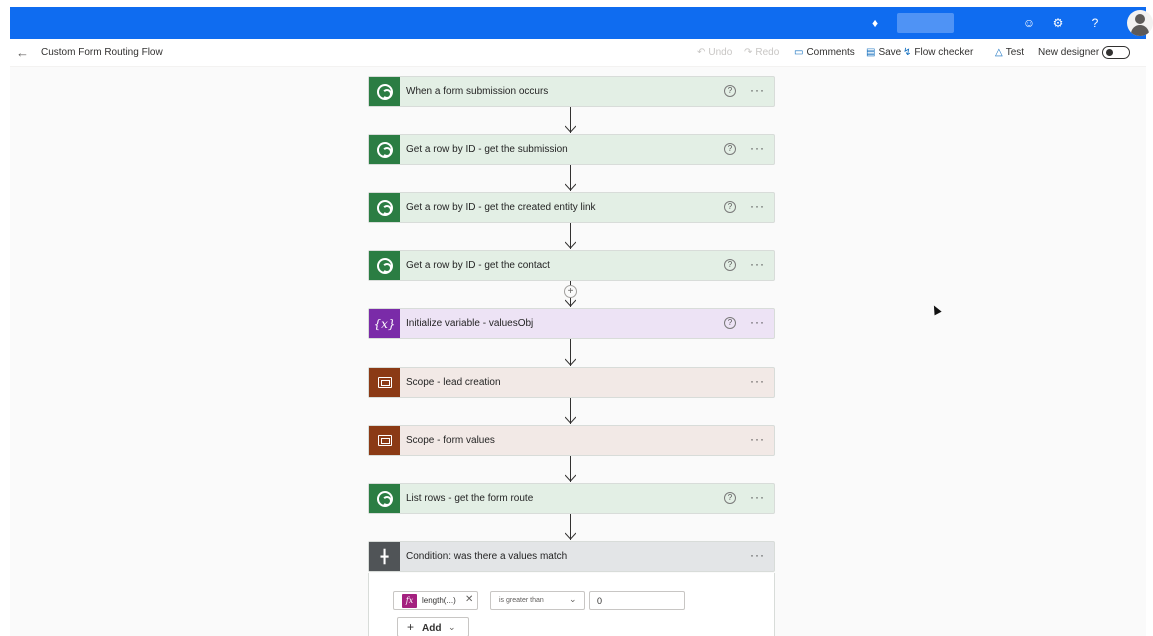  What do you see at coordinates (384, 556) in the screenshot?
I see `condition-icon: ╋` at bounding box center [384, 556].